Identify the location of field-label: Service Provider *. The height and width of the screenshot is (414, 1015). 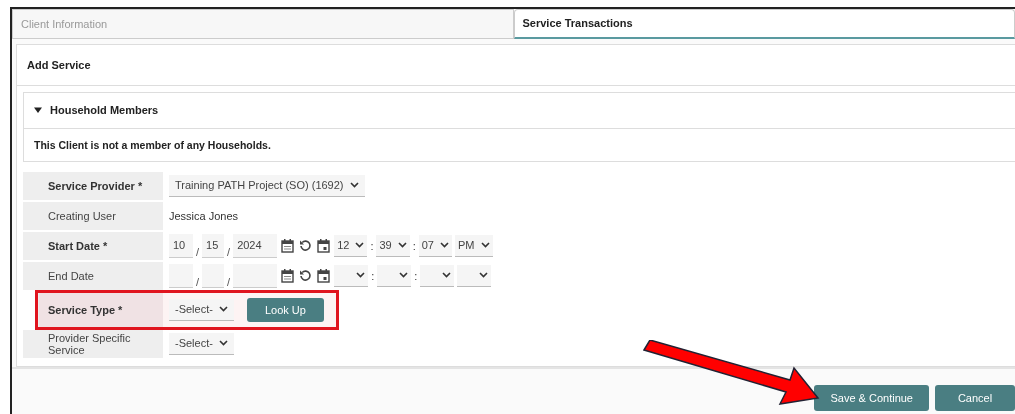
(101, 185).